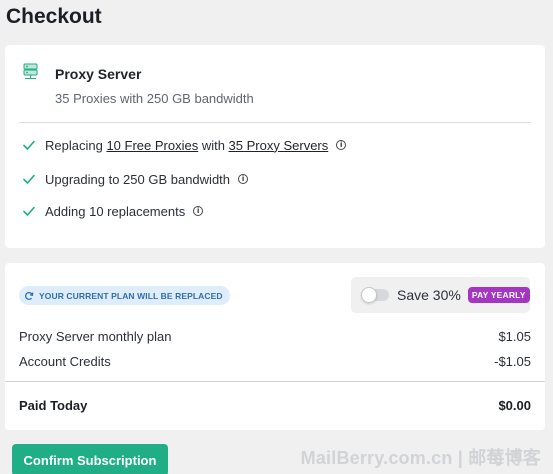 This screenshot has width=553, height=474. I want to click on product-description: 35 Proxies with 250 GB bandwidth, so click(154, 98).